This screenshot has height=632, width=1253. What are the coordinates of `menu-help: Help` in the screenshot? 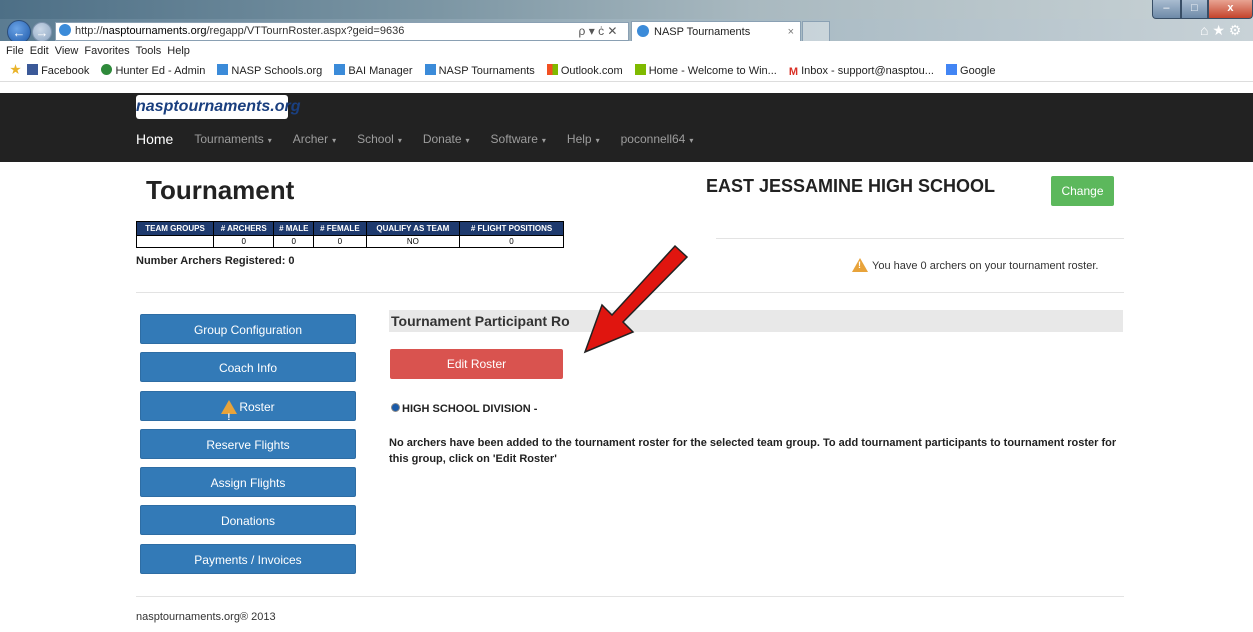 It's located at (178, 51).